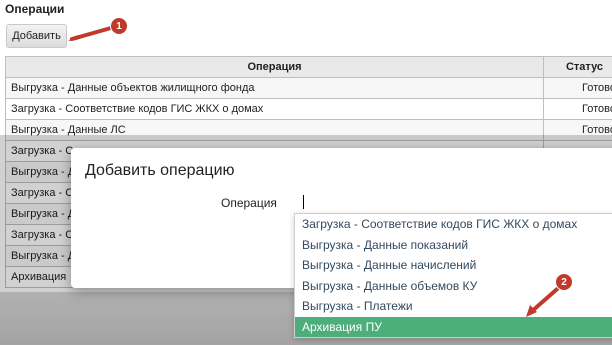 The height and width of the screenshot is (345, 612). What do you see at coordinates (274, 67) in the screenshot?
I see `column-header-operation: Операция` at bounding box center [274, 67].